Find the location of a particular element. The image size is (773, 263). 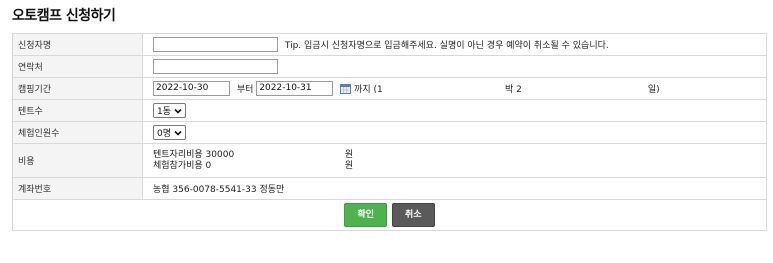

end-date-input: 2022-10-31 is located at coordinates (295, 88).